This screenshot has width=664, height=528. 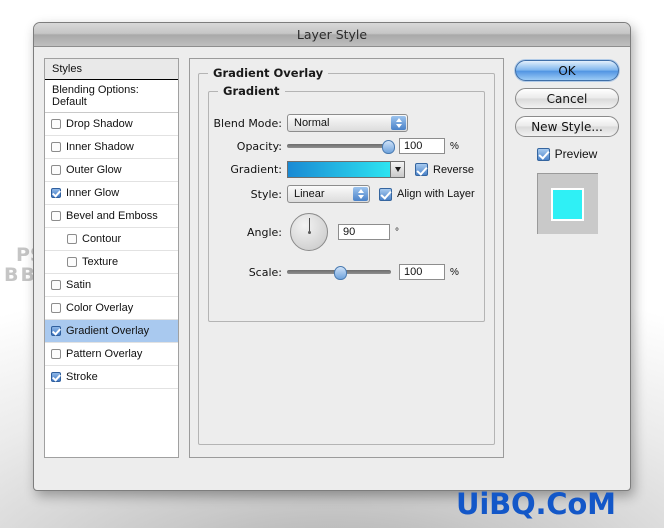 I want to click on styles-item-outer-glow: Outer Glow, so click(x=111, y=170).